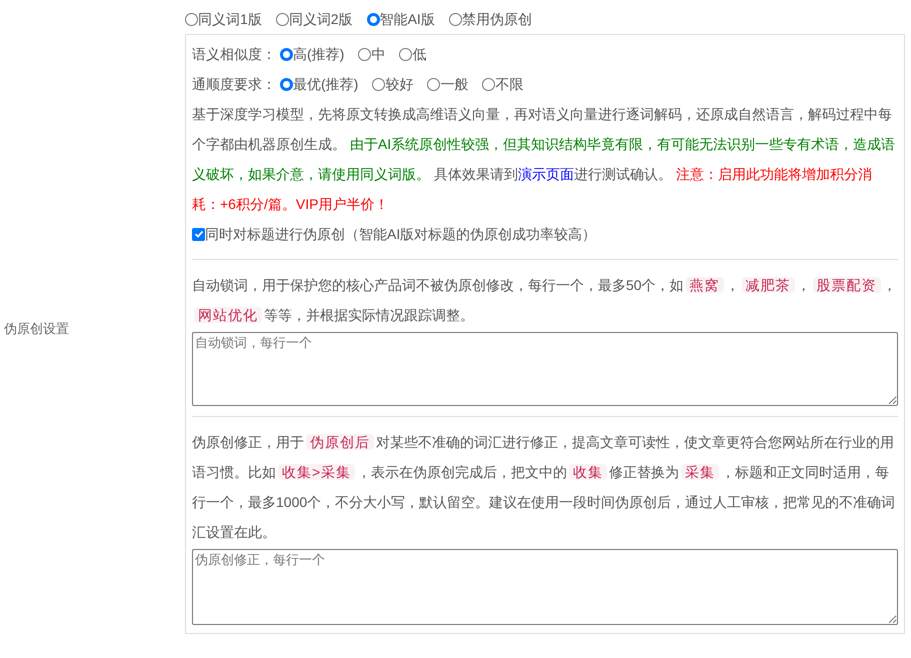 The width and height of the screenshot is (911, 658). Describe the element at coordinates (36, 329) in the screenshot. I see `section-label: 伪原创设置` at that location.